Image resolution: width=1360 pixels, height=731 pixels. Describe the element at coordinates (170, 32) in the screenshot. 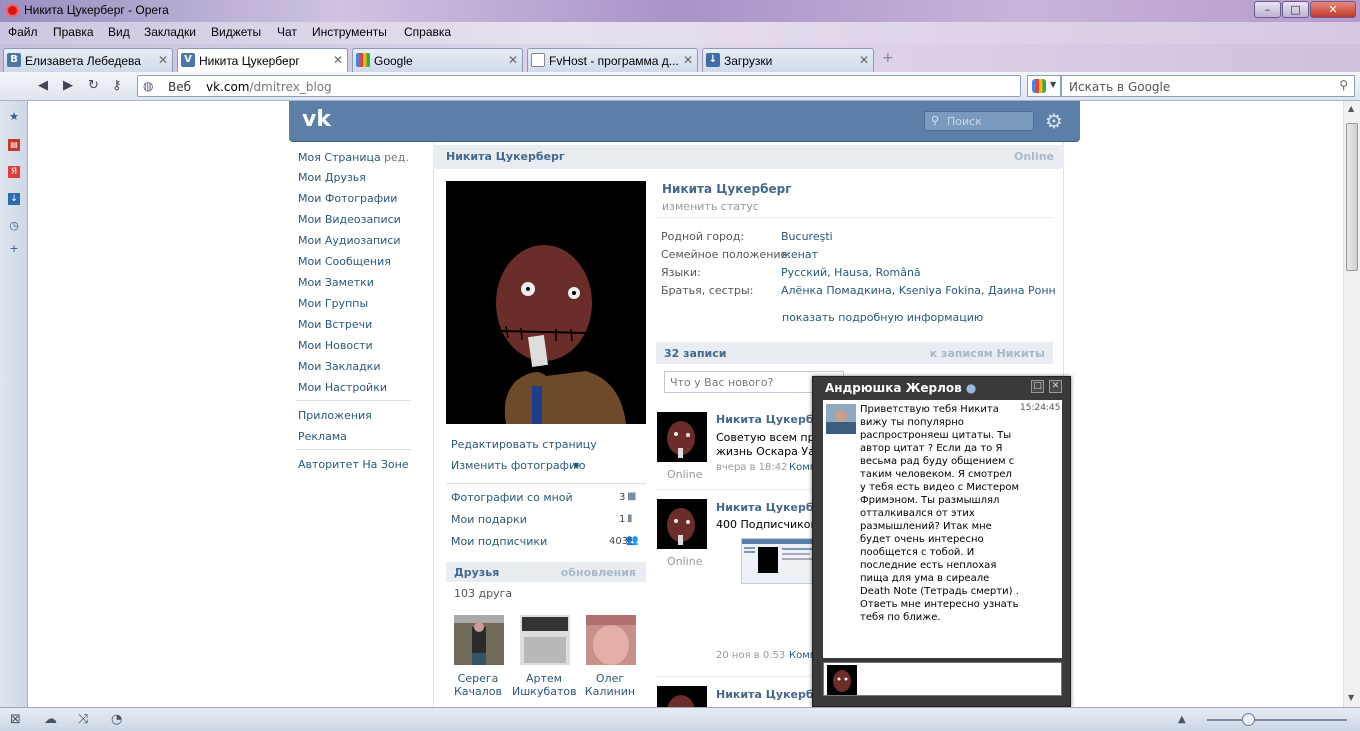

I see `menu-bookmarks: Закладки` at that location.